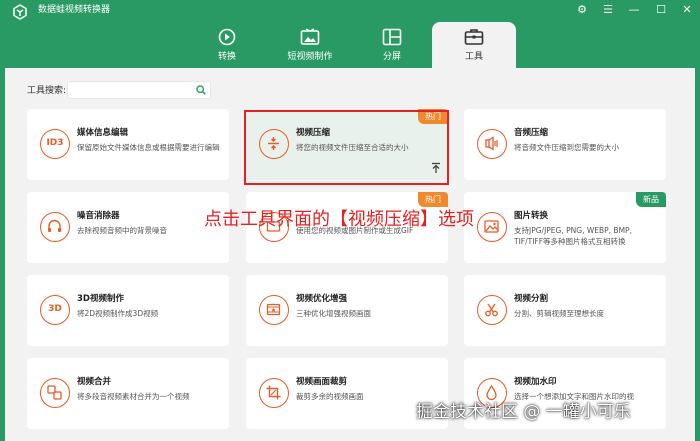 Image resolution: width=700 pixels, height=441 pixels. Describe the element at coordinates (226, 57) in the screenshot. I see `tab-convert-label: 转换` at that location.